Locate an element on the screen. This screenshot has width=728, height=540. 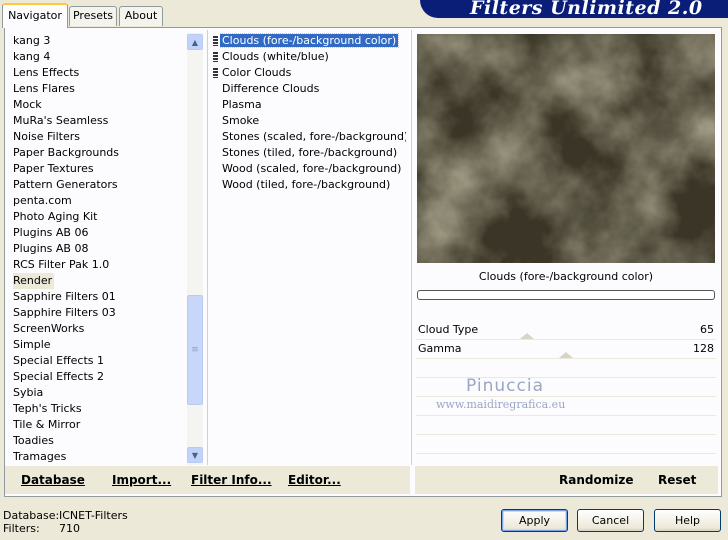
category-row: Plugins AB 08 is located at coordinates (99, 249).